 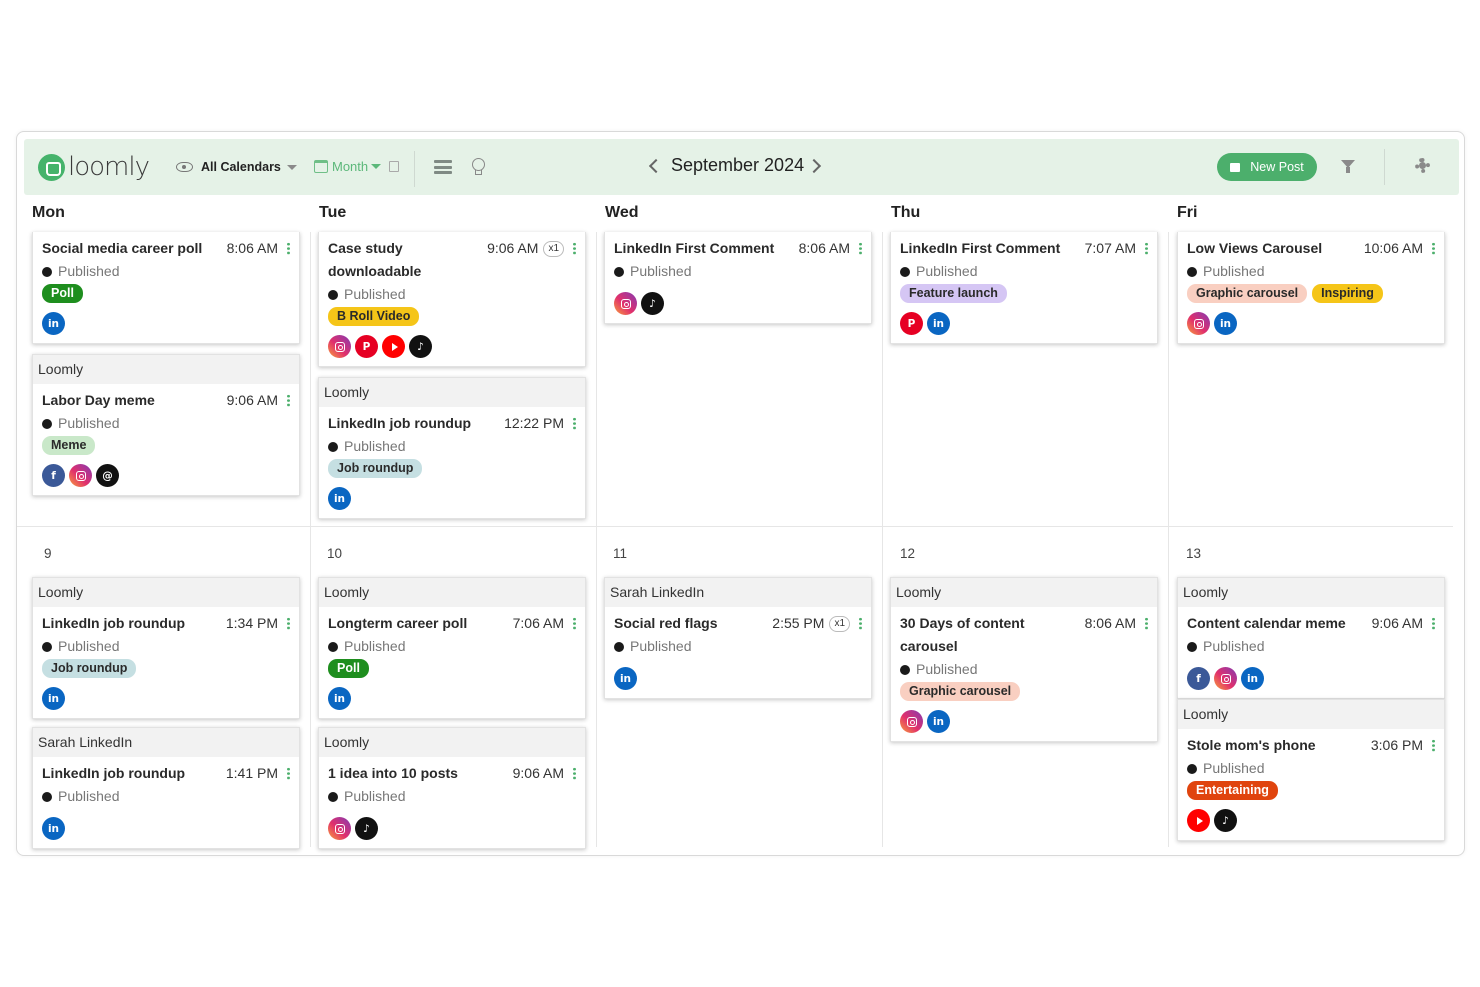 What do you see at coordinates (1348, 166) in the screenshot?
I see `filter-icon` at bounding box center [1348, 166].